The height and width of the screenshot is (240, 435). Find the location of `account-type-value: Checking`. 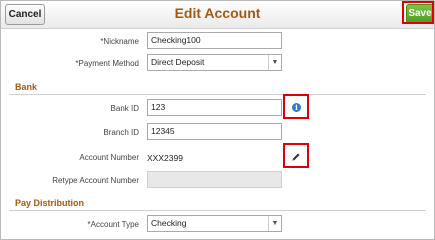

account-type-value: Checking is located at coordinates (169, 223).